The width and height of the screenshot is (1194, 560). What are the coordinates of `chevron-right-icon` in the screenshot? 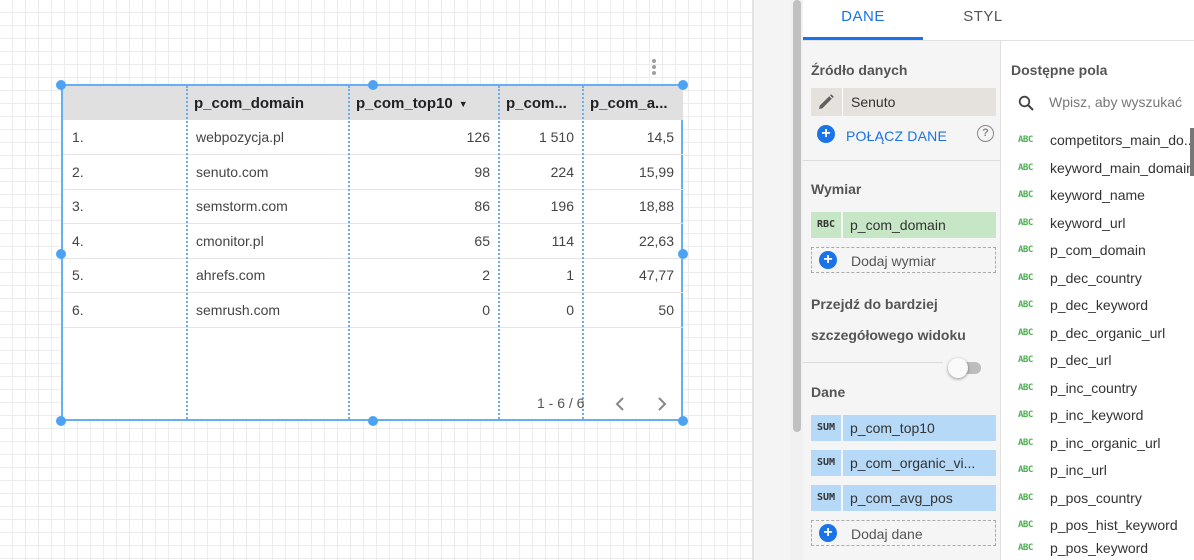 It's located at (662, 404).